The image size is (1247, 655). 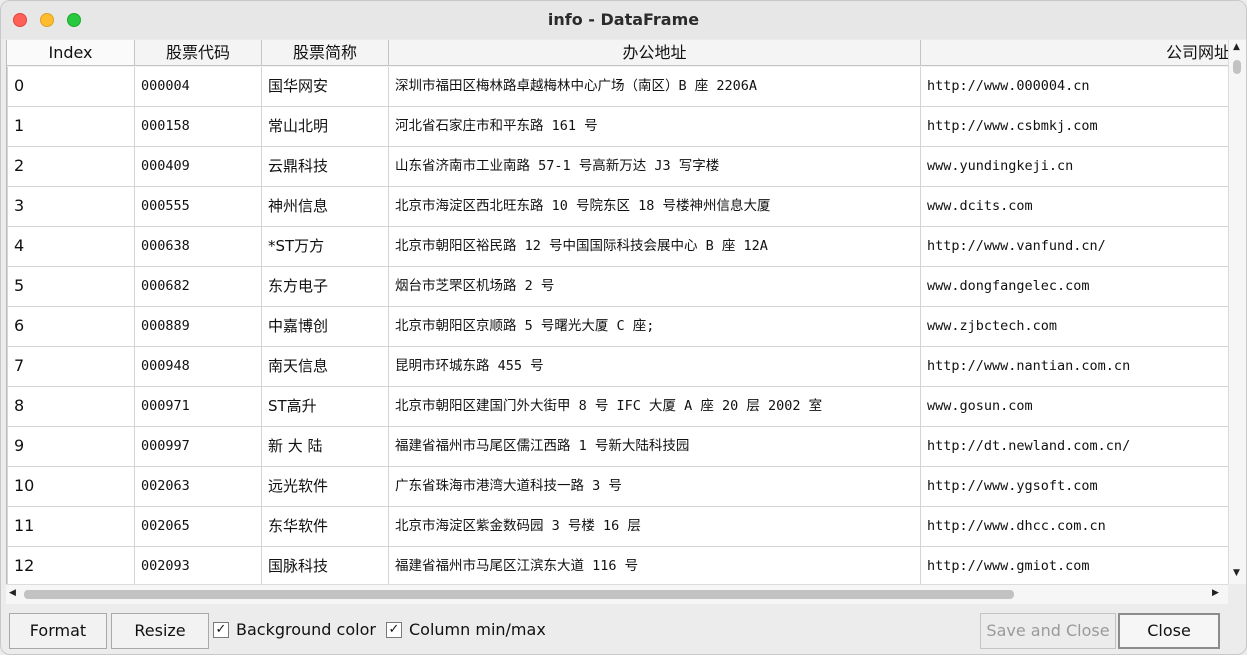 What do you see at coordinates (1075, 87) in the screenshot?
I see `cell-company-website: http://www.000004.cn` at bounding box center [1075, 87].